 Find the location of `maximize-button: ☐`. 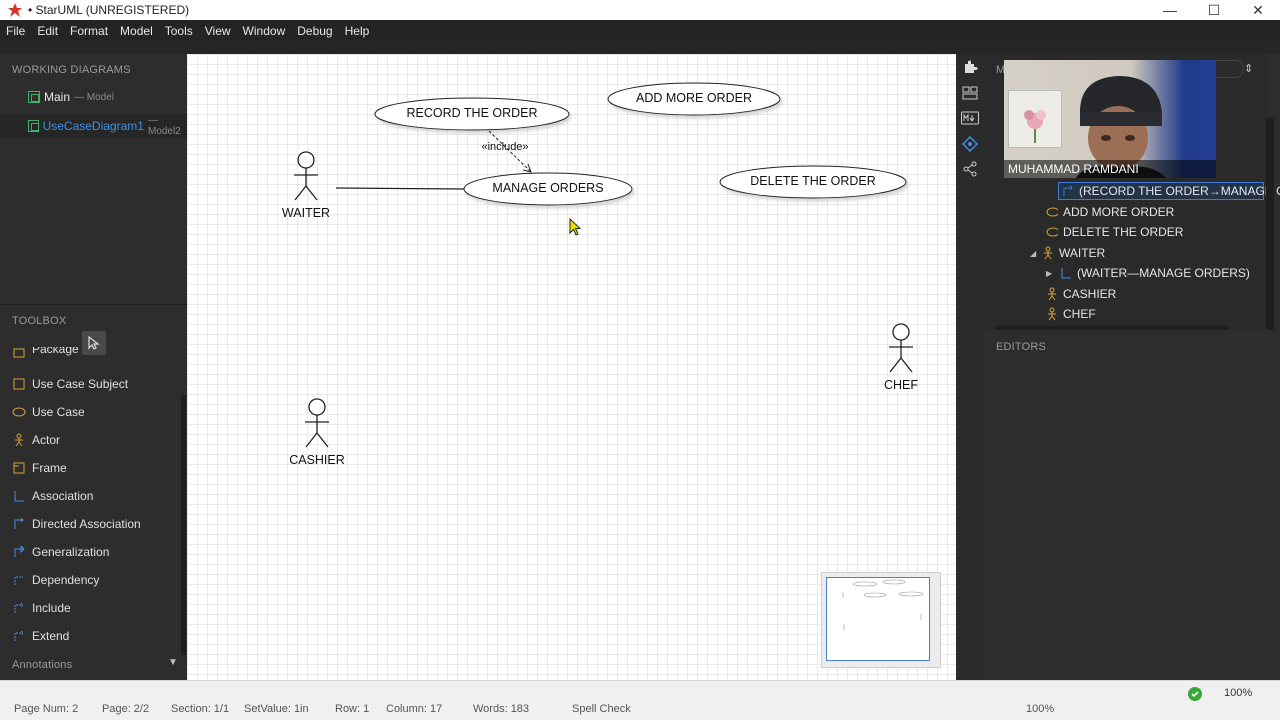

maximize-button: ☐ is located at coordinates (1214, 10).